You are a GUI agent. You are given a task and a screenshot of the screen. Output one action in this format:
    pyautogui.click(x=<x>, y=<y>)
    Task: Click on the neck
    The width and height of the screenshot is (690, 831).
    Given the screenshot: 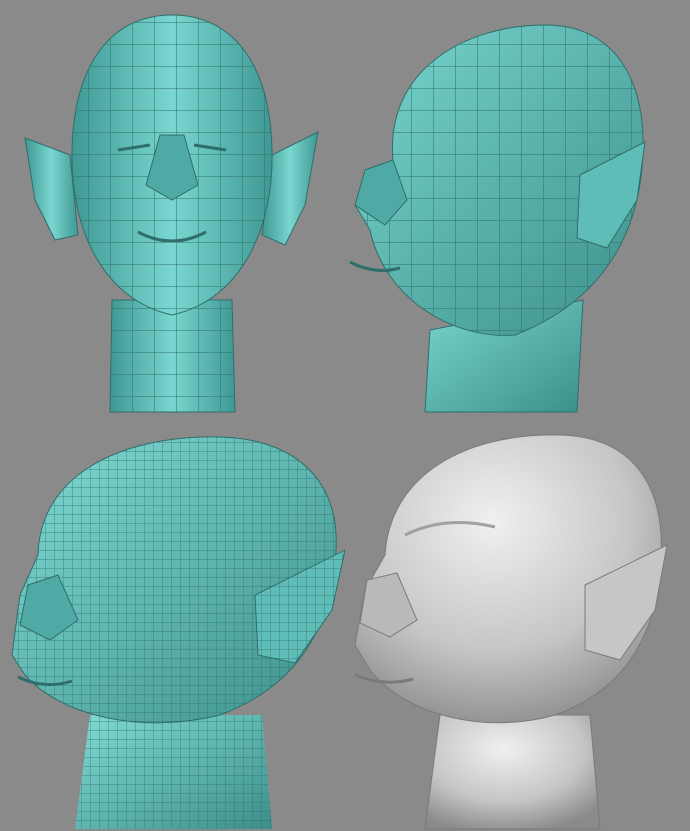 What is the action you would take?
    pyautogui.click(x=512, y=772)
    